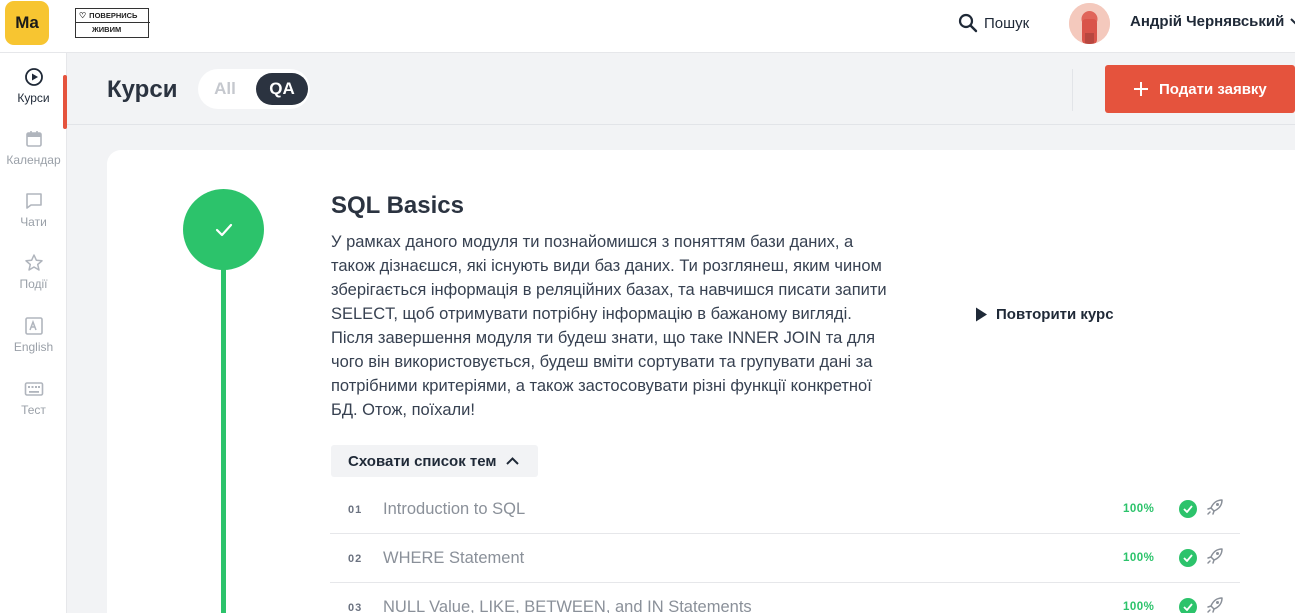 The image size is (1295, 613). Describe the element at coordinates (33, 201) in the screenshot. I see `chat-icon` at that location.